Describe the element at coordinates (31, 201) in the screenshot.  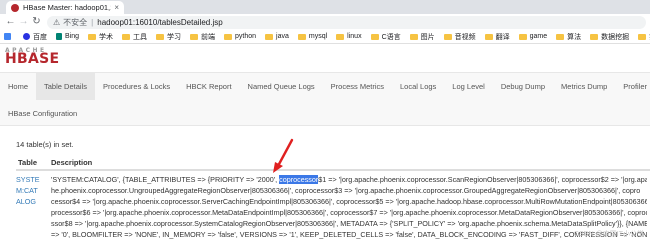
I see `table-name-line: ALOG` at that location.